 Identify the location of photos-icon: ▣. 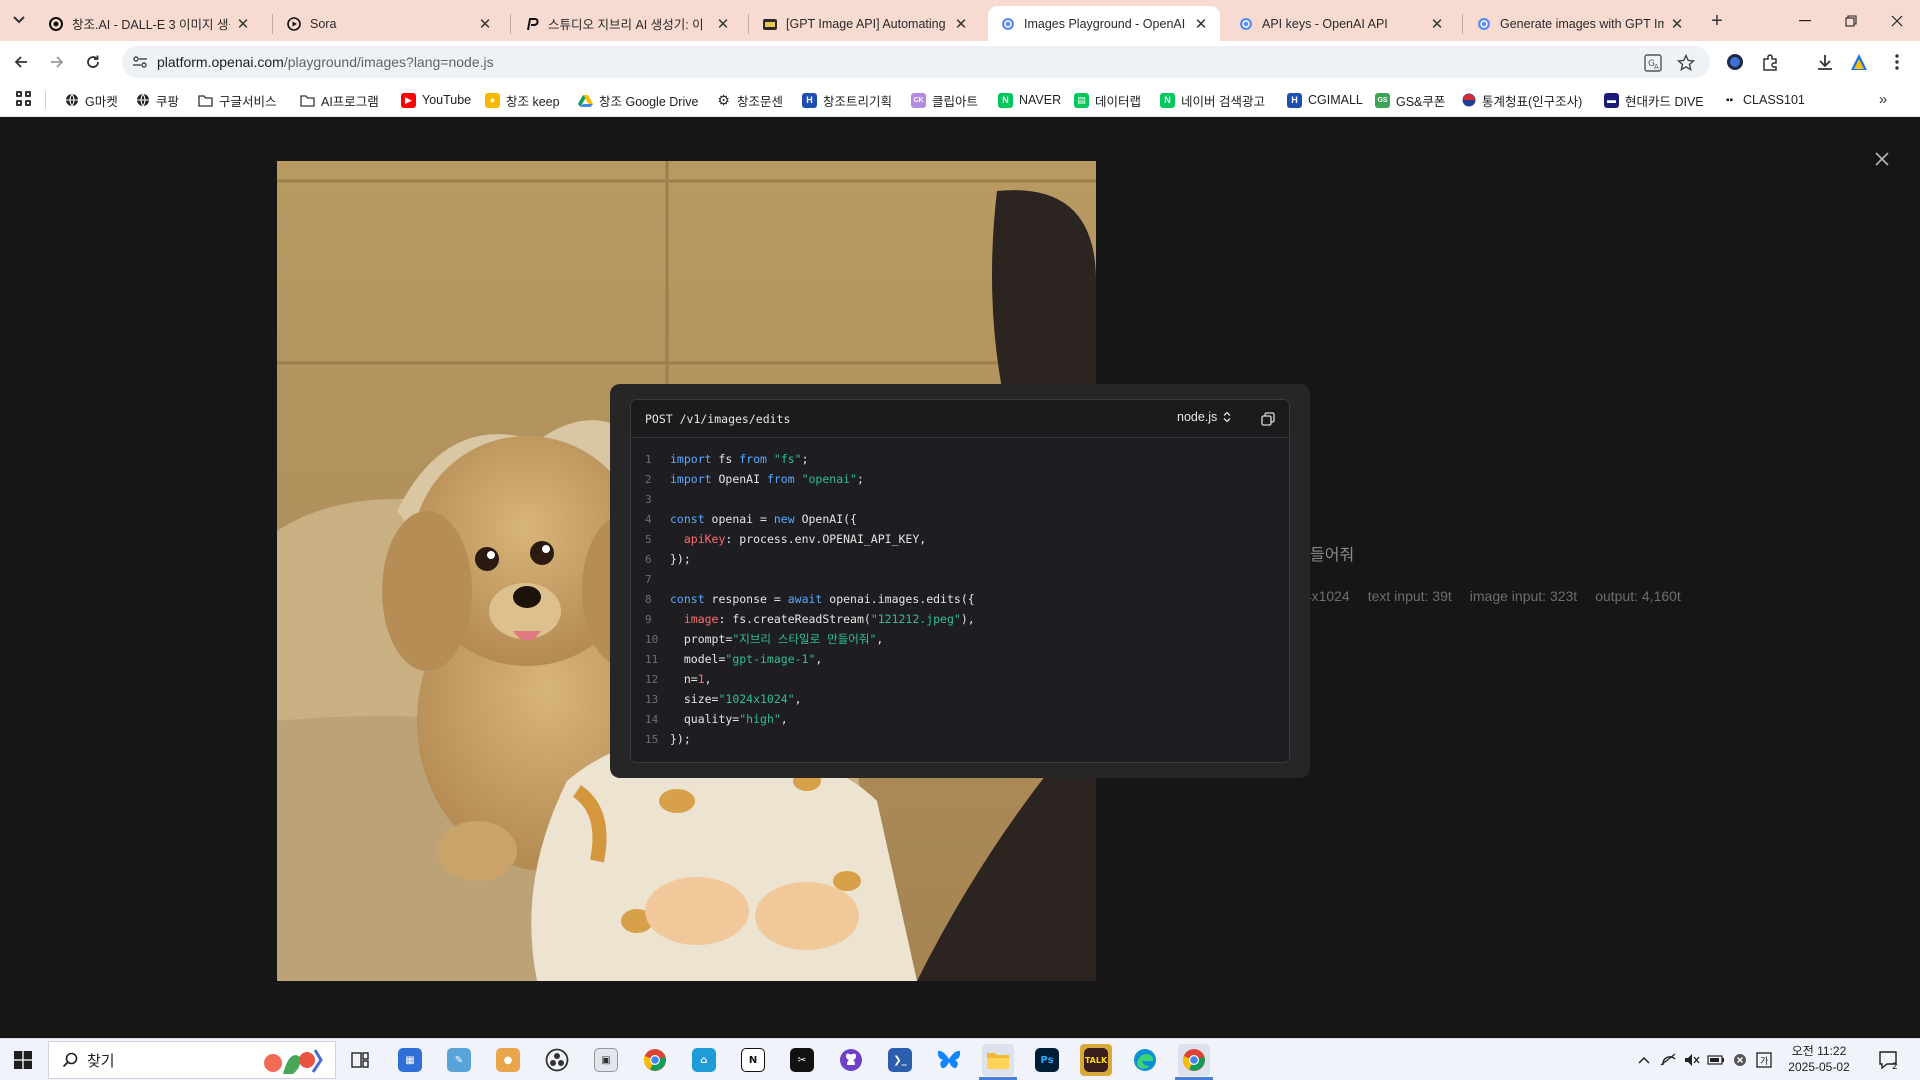
(606, 1060).